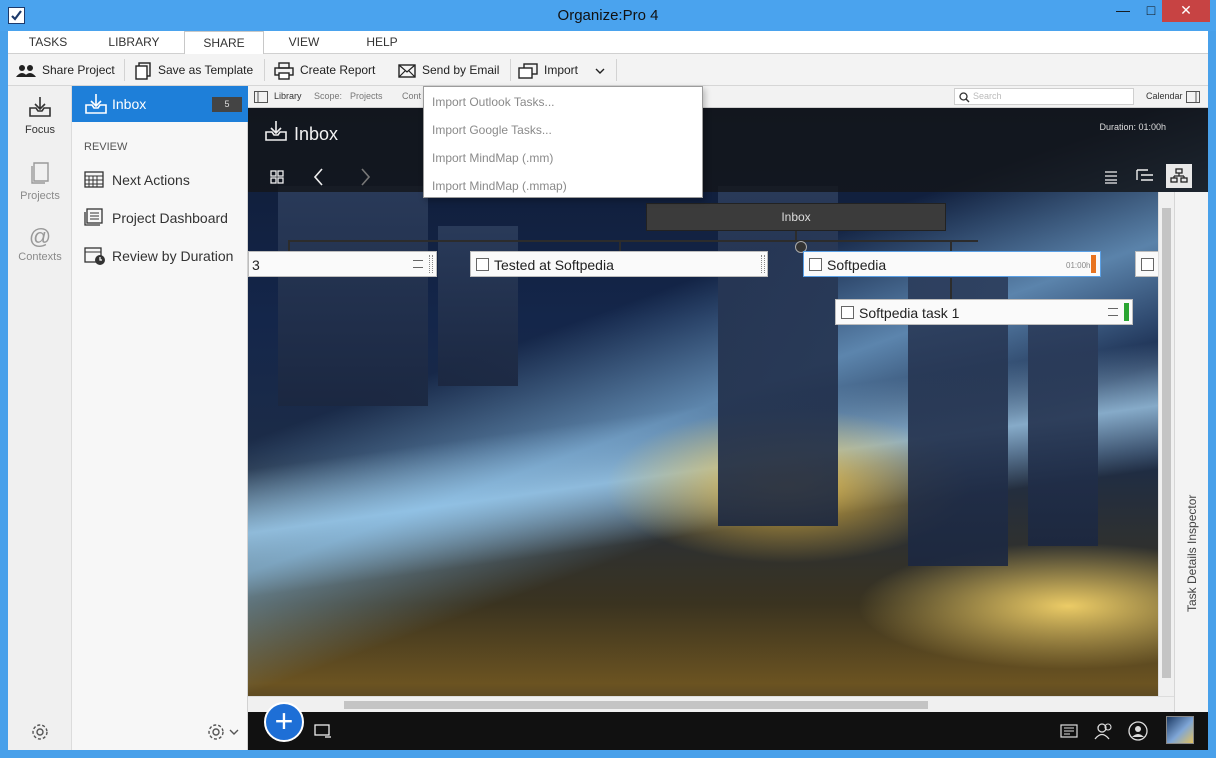 Image resolution: width=1216 pixels, height=758 pixels. What do you see at coordinates (48, 42) in the screenshot?
I see `tab-tasks: TASKS` at bounding box center [48, 42].